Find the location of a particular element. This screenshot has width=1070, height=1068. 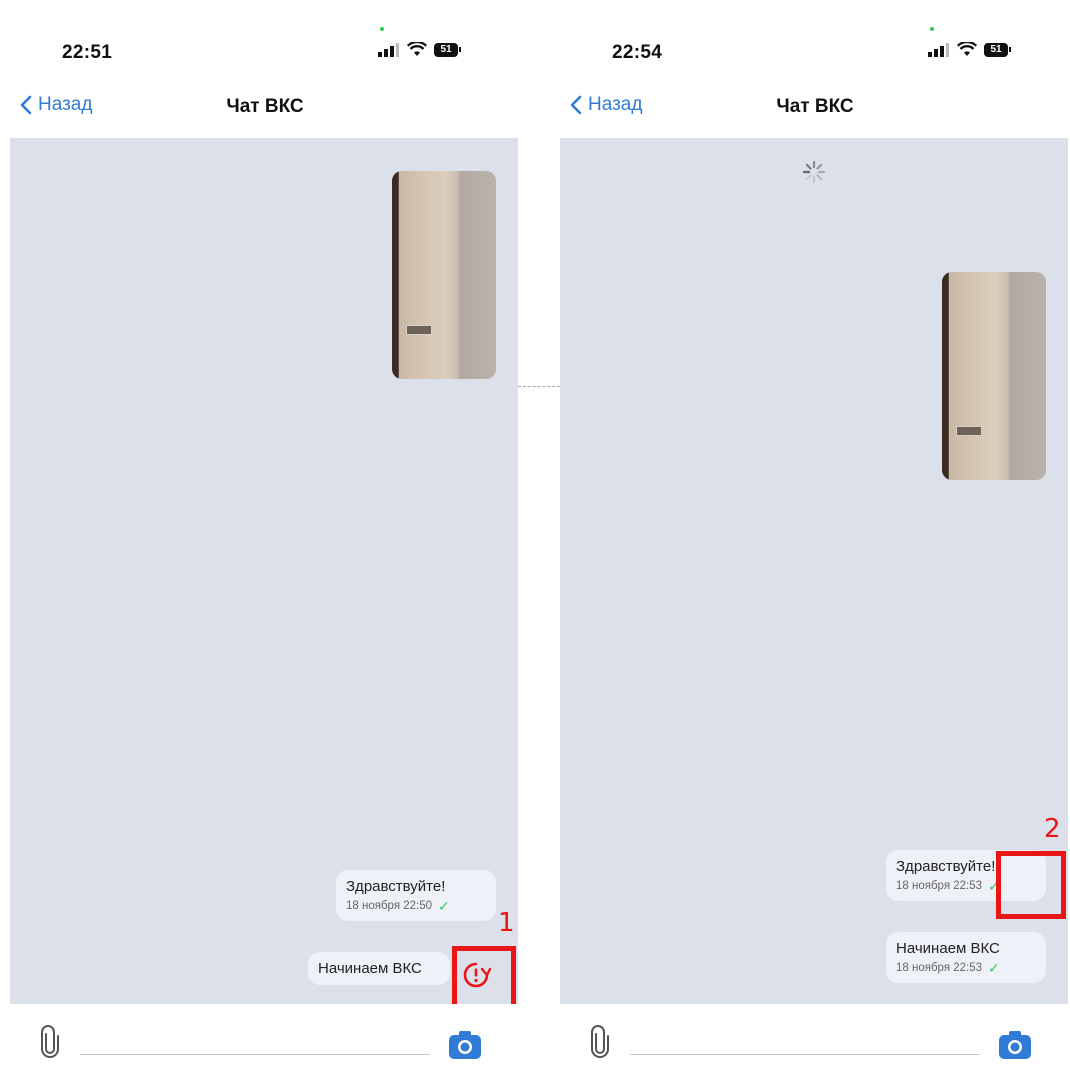

status-bar: 22:51 51 is located at coordinates (264, 40).